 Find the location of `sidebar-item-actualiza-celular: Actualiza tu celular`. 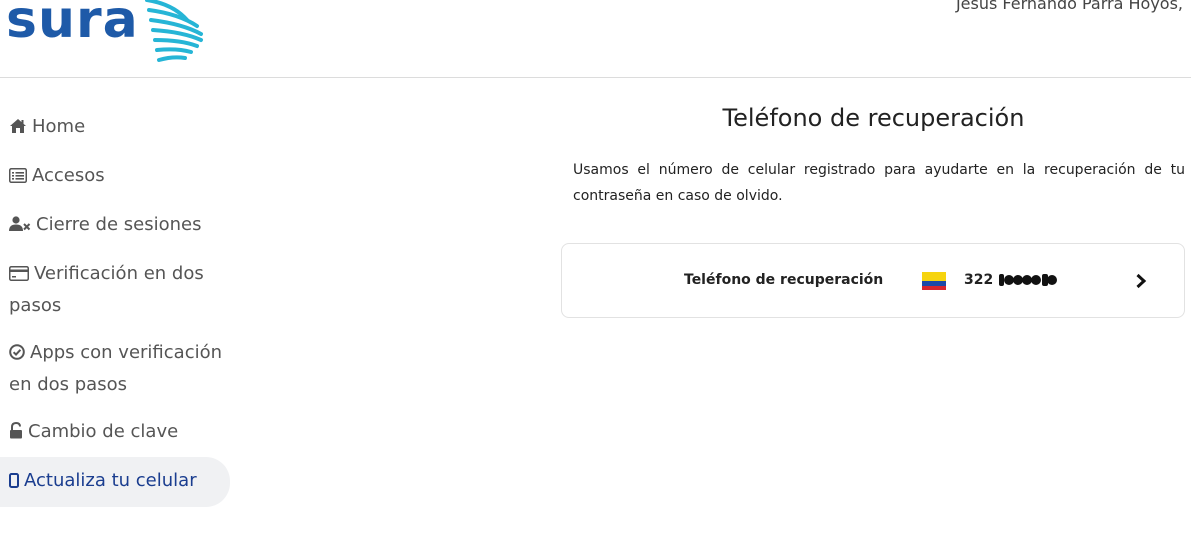

sidebar-item-actualiza-celular: Actualiza tu celular is located at coordinates (115, 482).